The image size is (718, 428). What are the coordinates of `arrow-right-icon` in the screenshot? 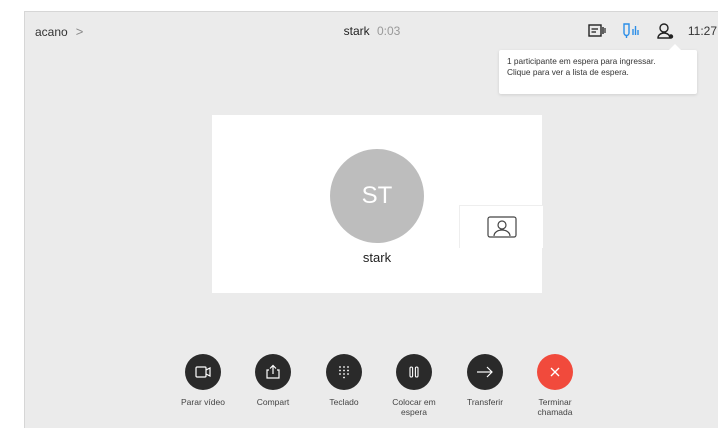 It's located at (485, 372).